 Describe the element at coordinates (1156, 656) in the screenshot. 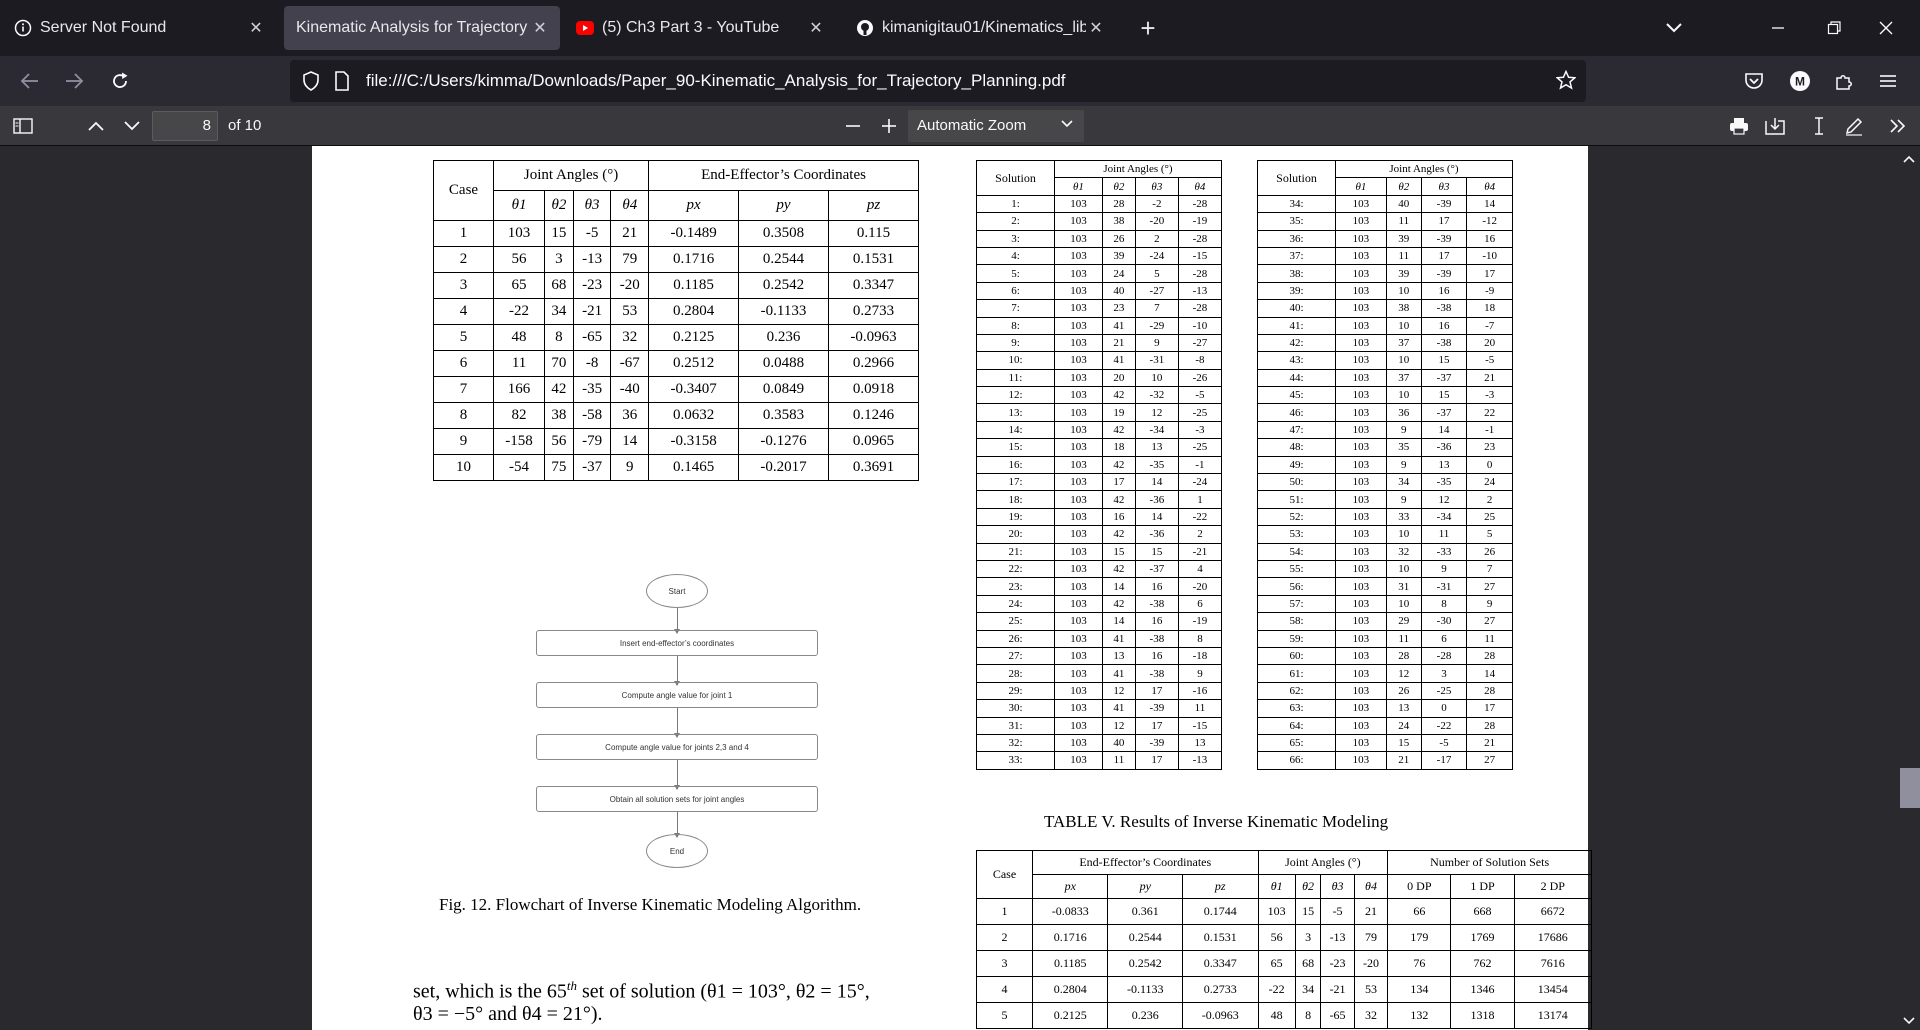

I see `table-cell: 16` at that location.